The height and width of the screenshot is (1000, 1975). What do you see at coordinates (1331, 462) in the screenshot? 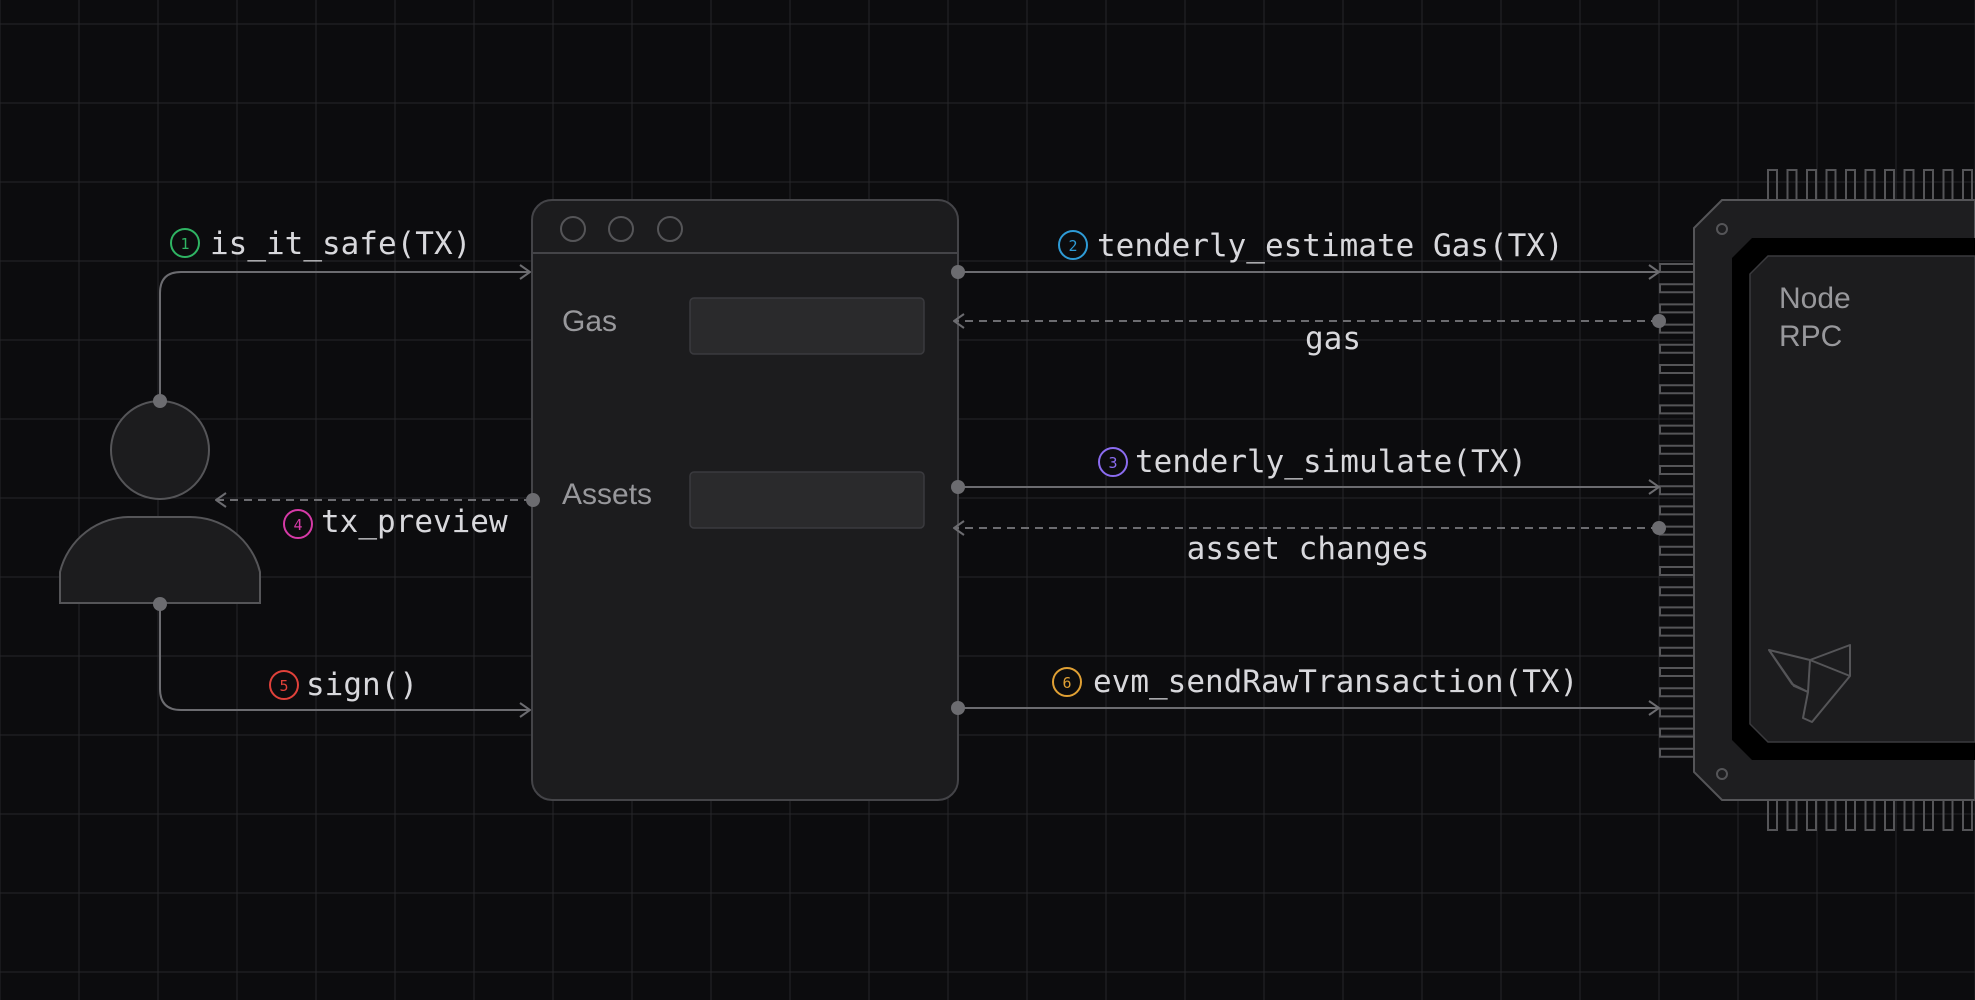
I see `step-3-label: tenderly_simulate(TX)` at bounding box center [1331, 462].